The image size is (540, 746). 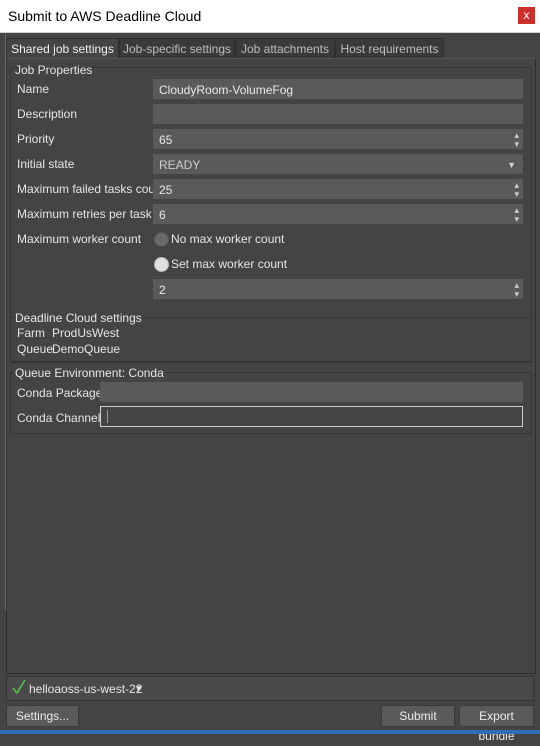 What do you see at coordinates (338, 89) in the screenshot?
I see `name-field: CloudyRoom-VolumeFog` at bounding box center [338, 89].